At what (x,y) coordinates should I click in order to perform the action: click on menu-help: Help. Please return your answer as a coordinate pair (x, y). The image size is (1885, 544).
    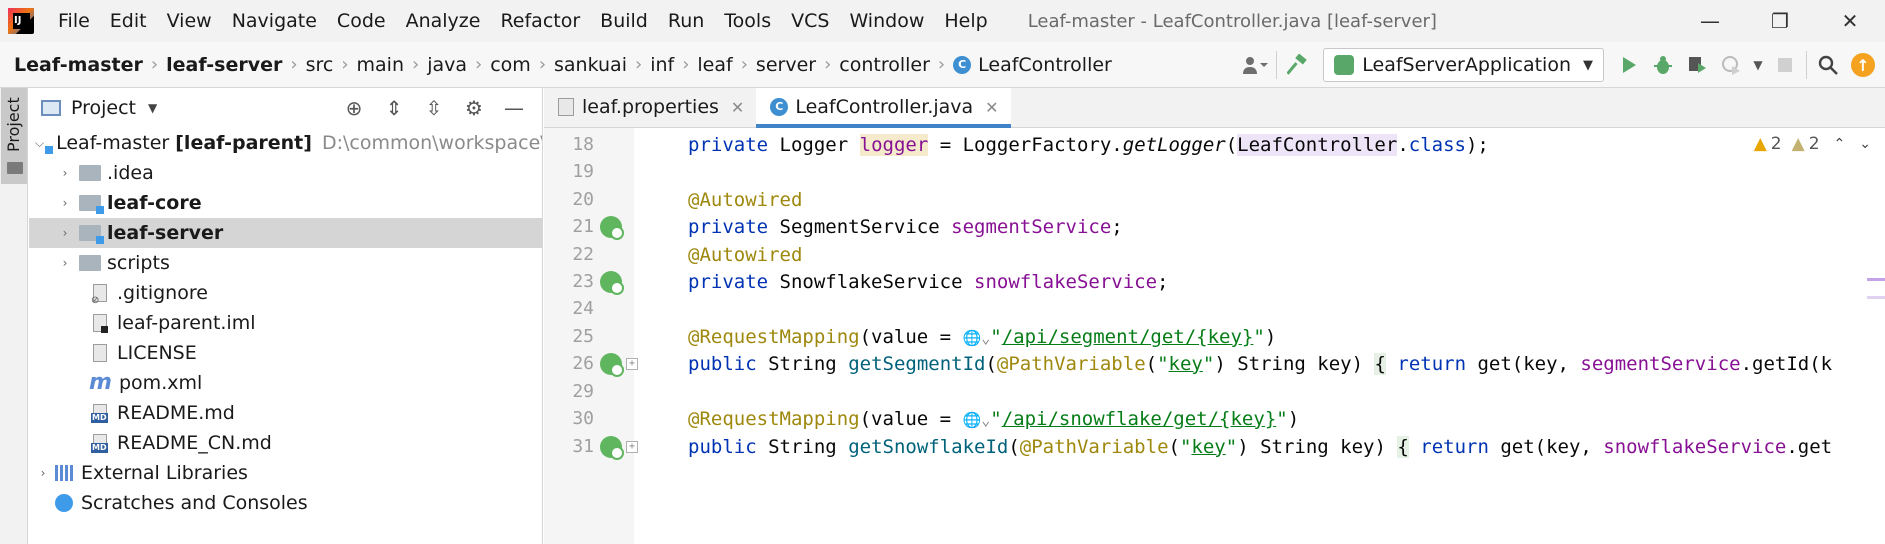
    Looking at the image, I should click on (965, 21).